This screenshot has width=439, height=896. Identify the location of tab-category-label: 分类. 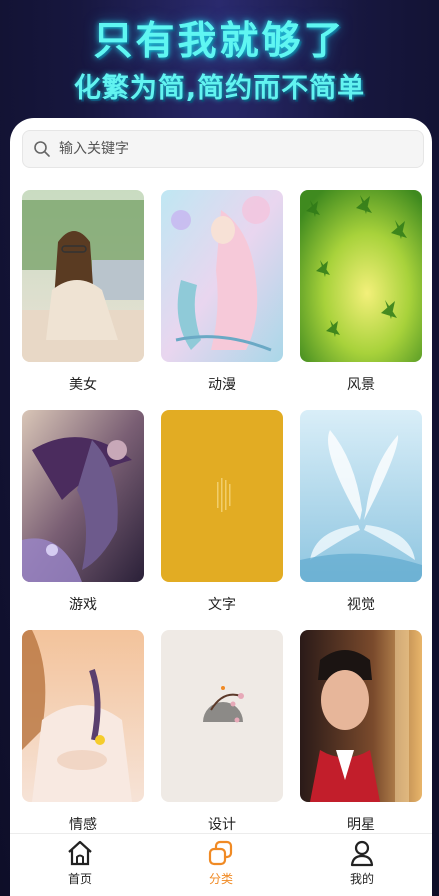
(220, 879).